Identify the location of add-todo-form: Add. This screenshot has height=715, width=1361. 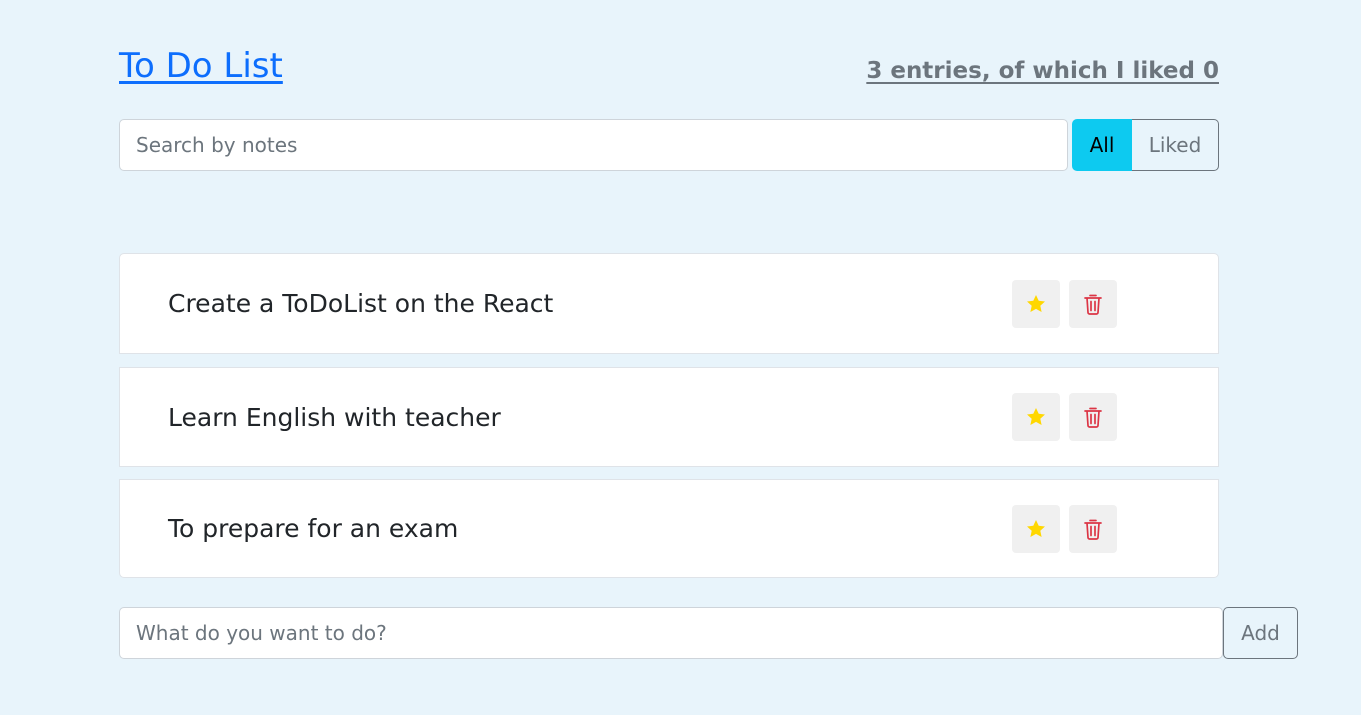
(709, 633).